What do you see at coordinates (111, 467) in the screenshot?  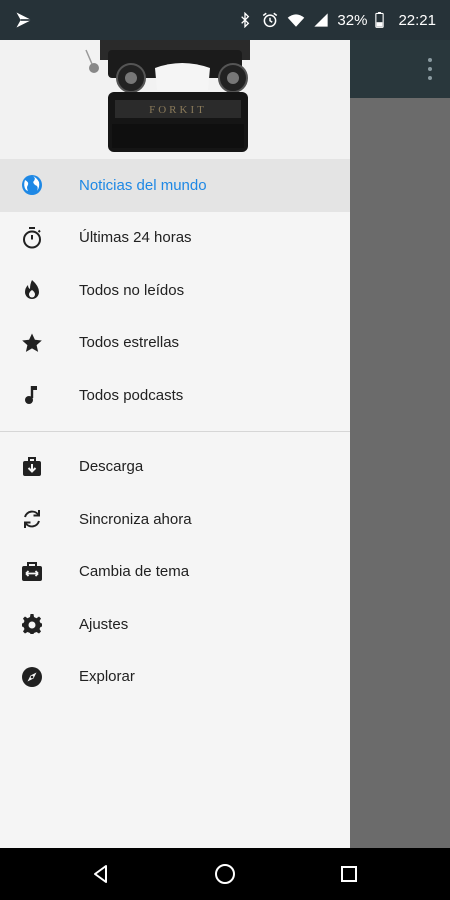 I see `menu-item-label: Descarga` at bounding box center [111, 467].